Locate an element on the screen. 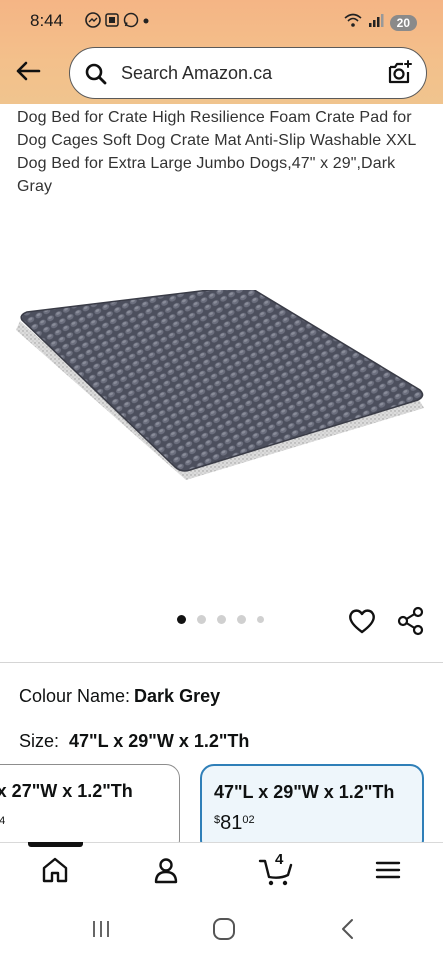 Image resolution: width=443 pixels, height=960 pixels. share-icon is located at coordinates (411, 621).